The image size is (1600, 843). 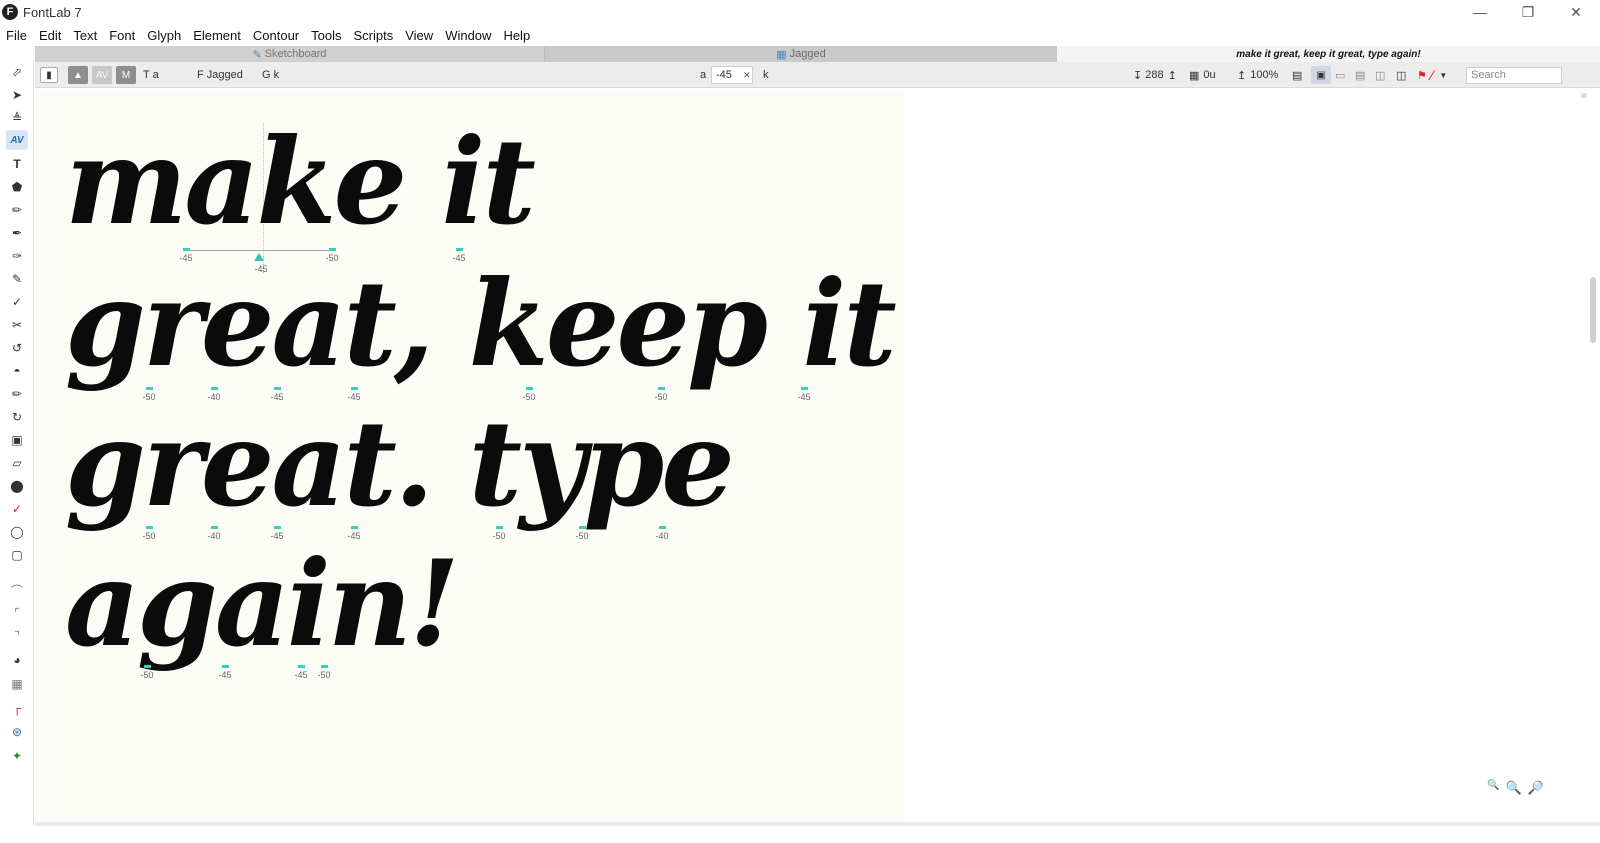 What do you see at coordinates (17, 187) in the screenshot?
I see `eraser-tool: ⬟` at bounding box center [17, 187].